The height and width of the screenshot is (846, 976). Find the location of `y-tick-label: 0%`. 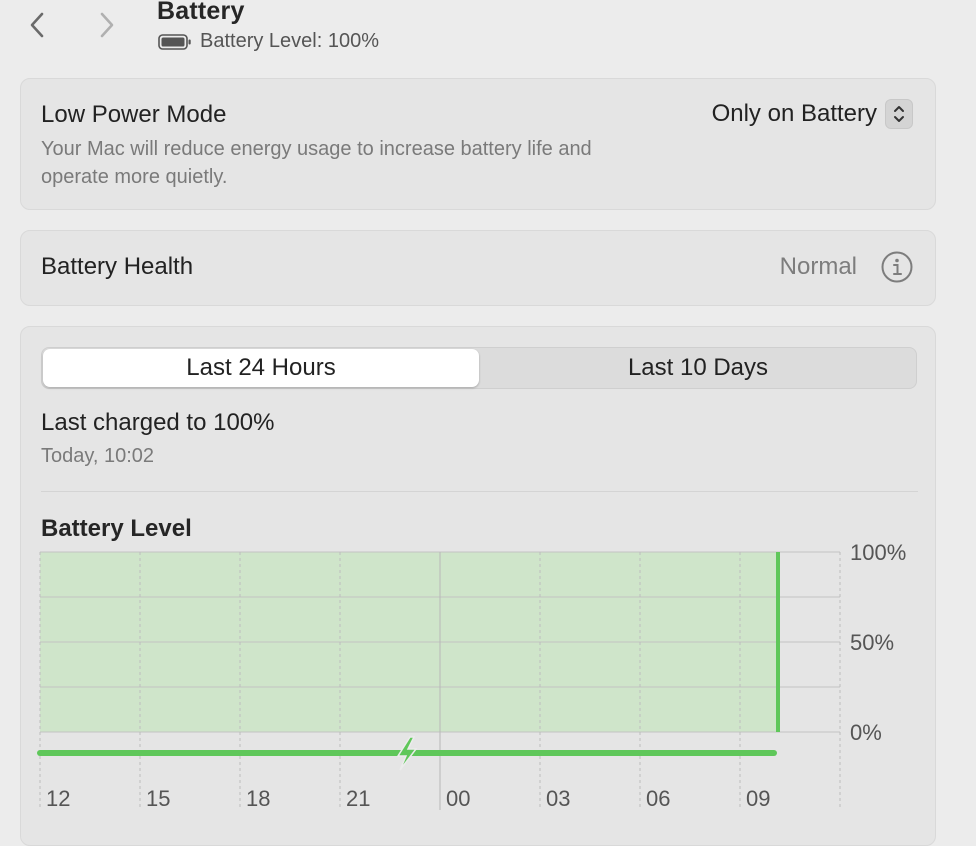

y-tick-label: 0% is located at coordinates (866, 732).